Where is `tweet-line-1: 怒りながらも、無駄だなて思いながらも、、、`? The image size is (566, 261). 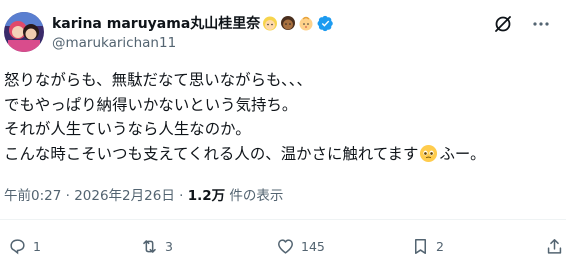 tweet-line-1: 怒りながらも、無駄だなて思いながらも、、、 is located at coordinates (158, 80).